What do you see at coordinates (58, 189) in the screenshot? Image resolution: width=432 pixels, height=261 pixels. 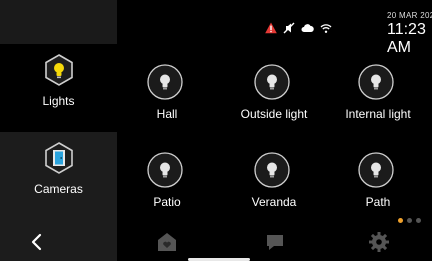 I see `sidebar-item-label: Cameras` at bounding box center [58, 189].